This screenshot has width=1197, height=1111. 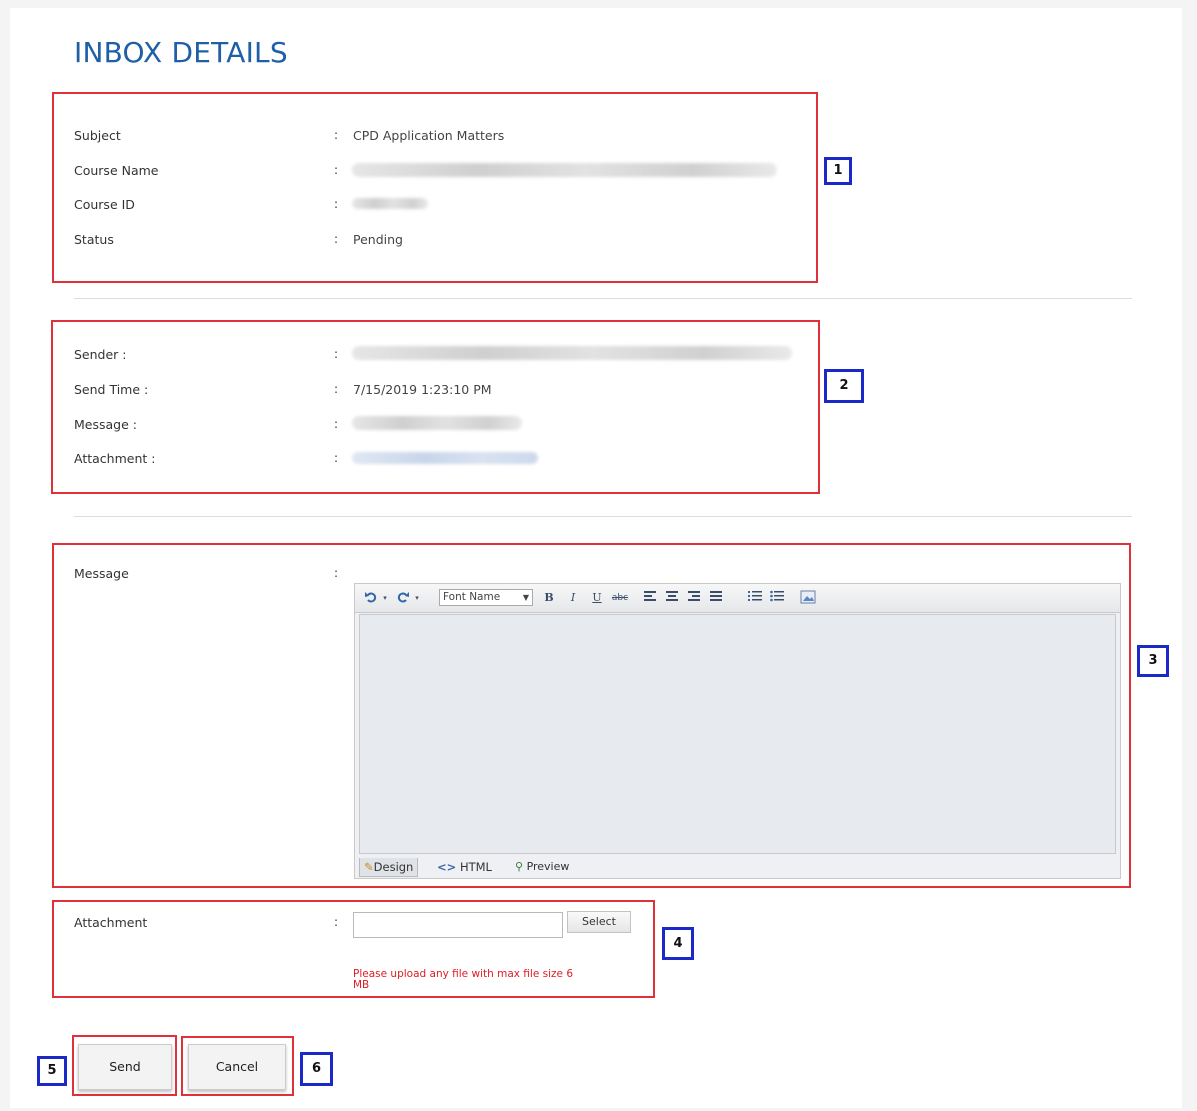 What do you see at coordinates (716, 598) in the screenshot?
I see `align-justify-icon` at bounding box center [716, 598].